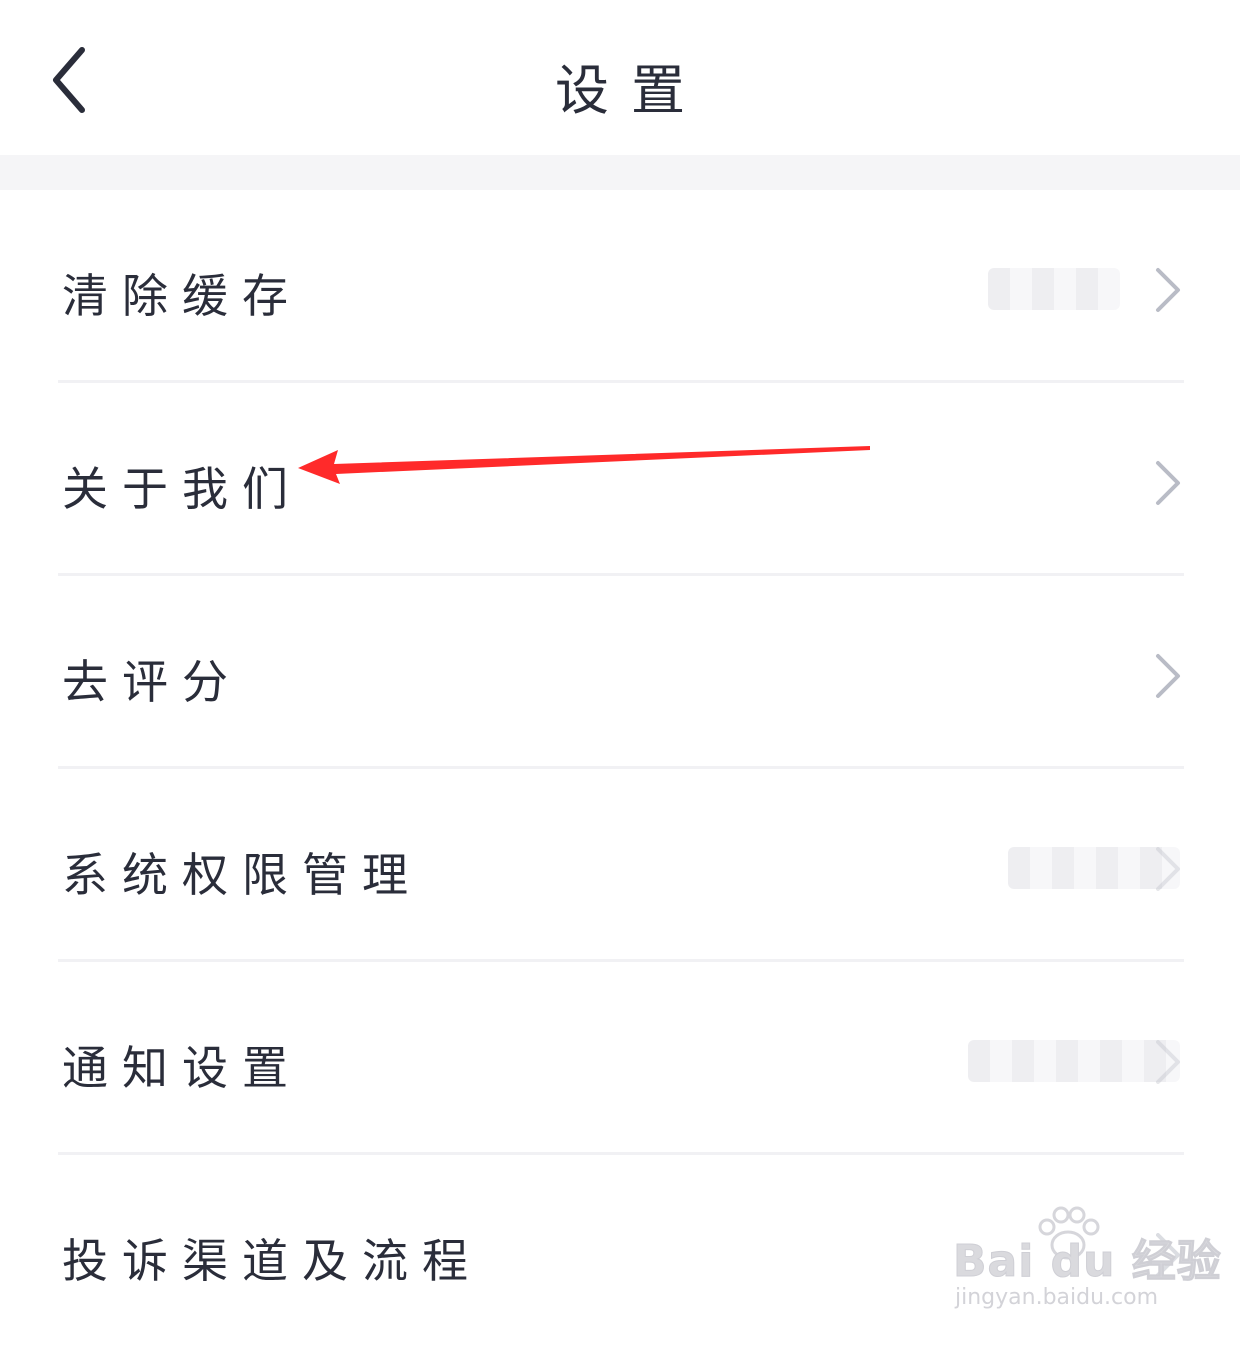  I want to click on settings-item-rate: 去评分, so click(620, 672).